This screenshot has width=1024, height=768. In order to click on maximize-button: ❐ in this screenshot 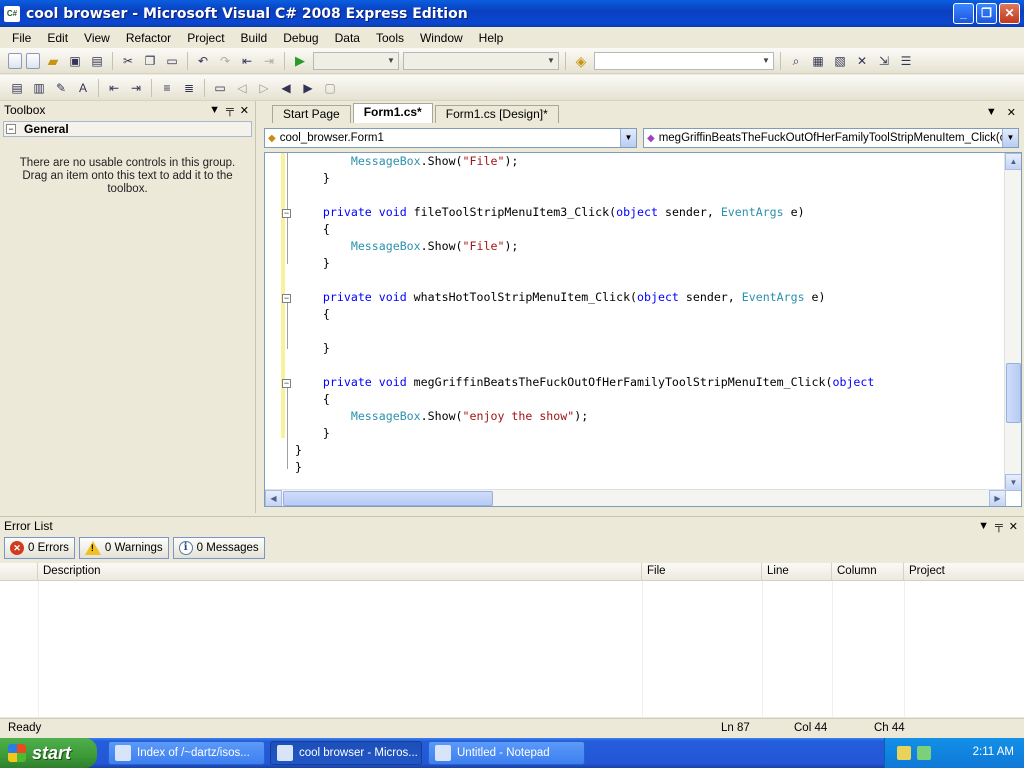, I will do `click(986, 13)`.